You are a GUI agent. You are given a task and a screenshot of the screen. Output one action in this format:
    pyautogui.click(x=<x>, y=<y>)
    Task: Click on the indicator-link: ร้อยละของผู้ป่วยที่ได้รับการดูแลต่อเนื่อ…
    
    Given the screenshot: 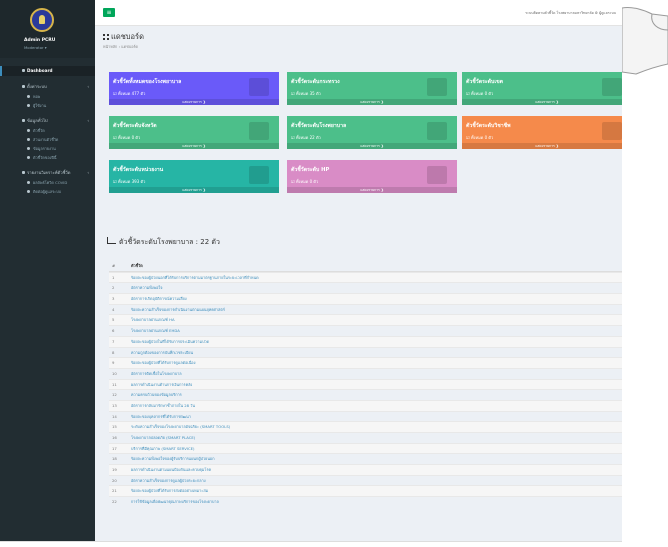 What is the action you would take?
    pyautogui.click(x=163, y=363)
    